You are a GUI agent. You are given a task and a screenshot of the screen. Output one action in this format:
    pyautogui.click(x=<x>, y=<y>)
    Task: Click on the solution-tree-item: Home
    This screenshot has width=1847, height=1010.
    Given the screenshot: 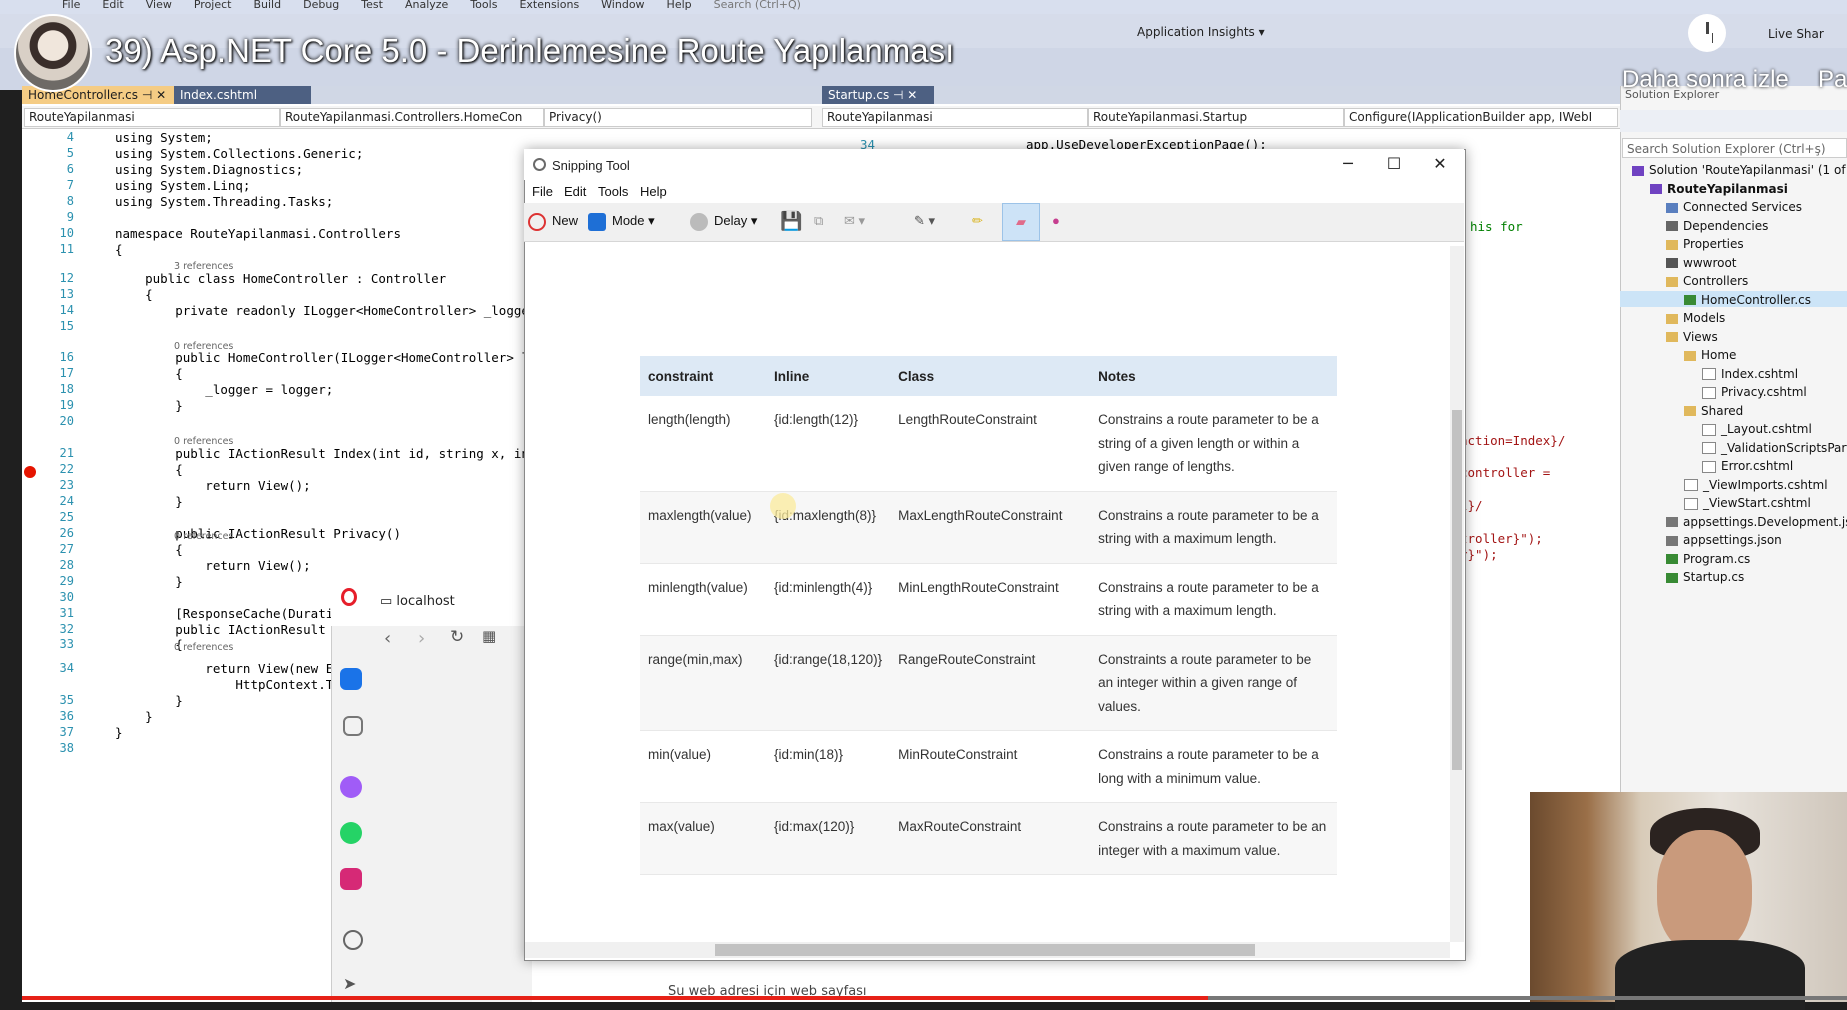 What is the action you would take?
    pyautogui.click(x=1710, y=355)
    